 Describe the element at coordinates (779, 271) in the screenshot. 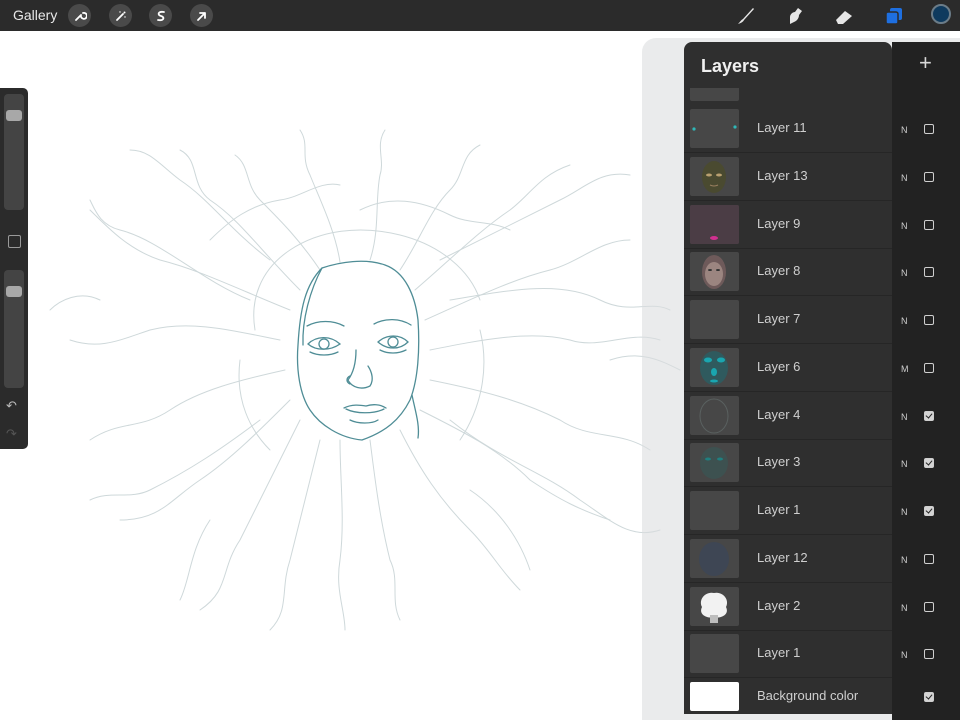

I see `layer-name: Layer 8` at that location.